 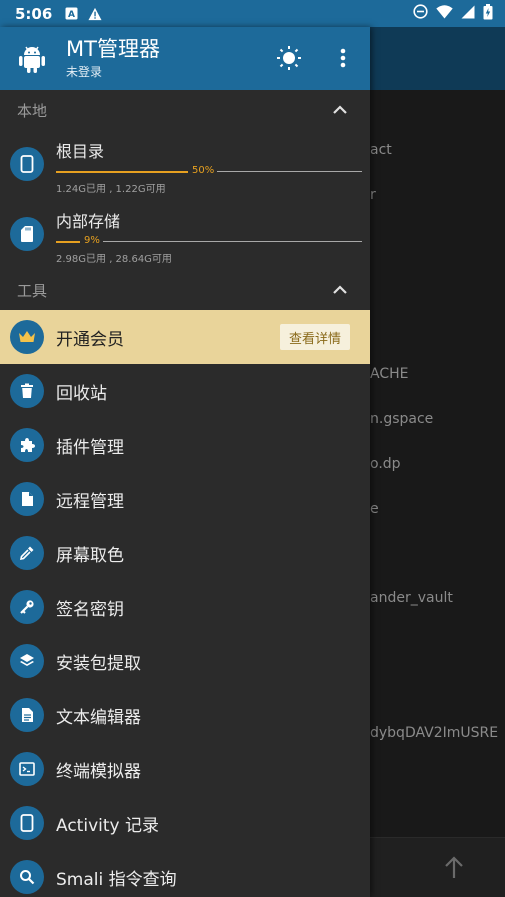 What do you see at coordinates (32, 290) in the screenshot?
I see `section-title: 工具` at bounding box center [32, 290].